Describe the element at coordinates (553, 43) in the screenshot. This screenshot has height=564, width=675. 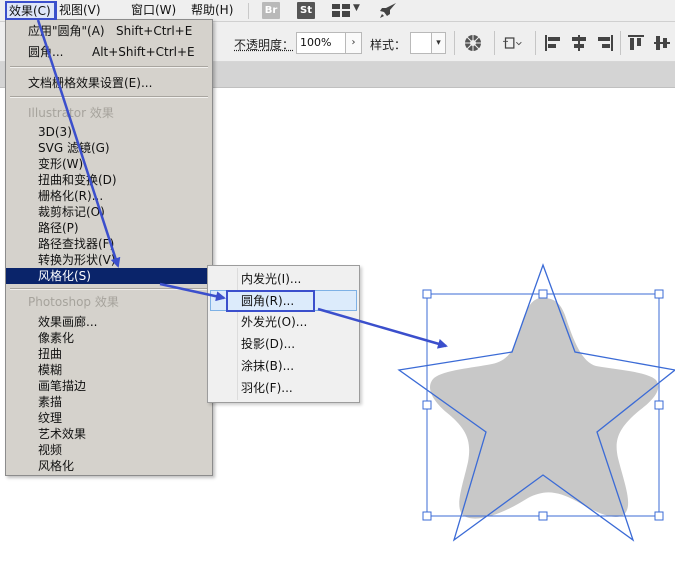
I see `align-left-icon` at that location.